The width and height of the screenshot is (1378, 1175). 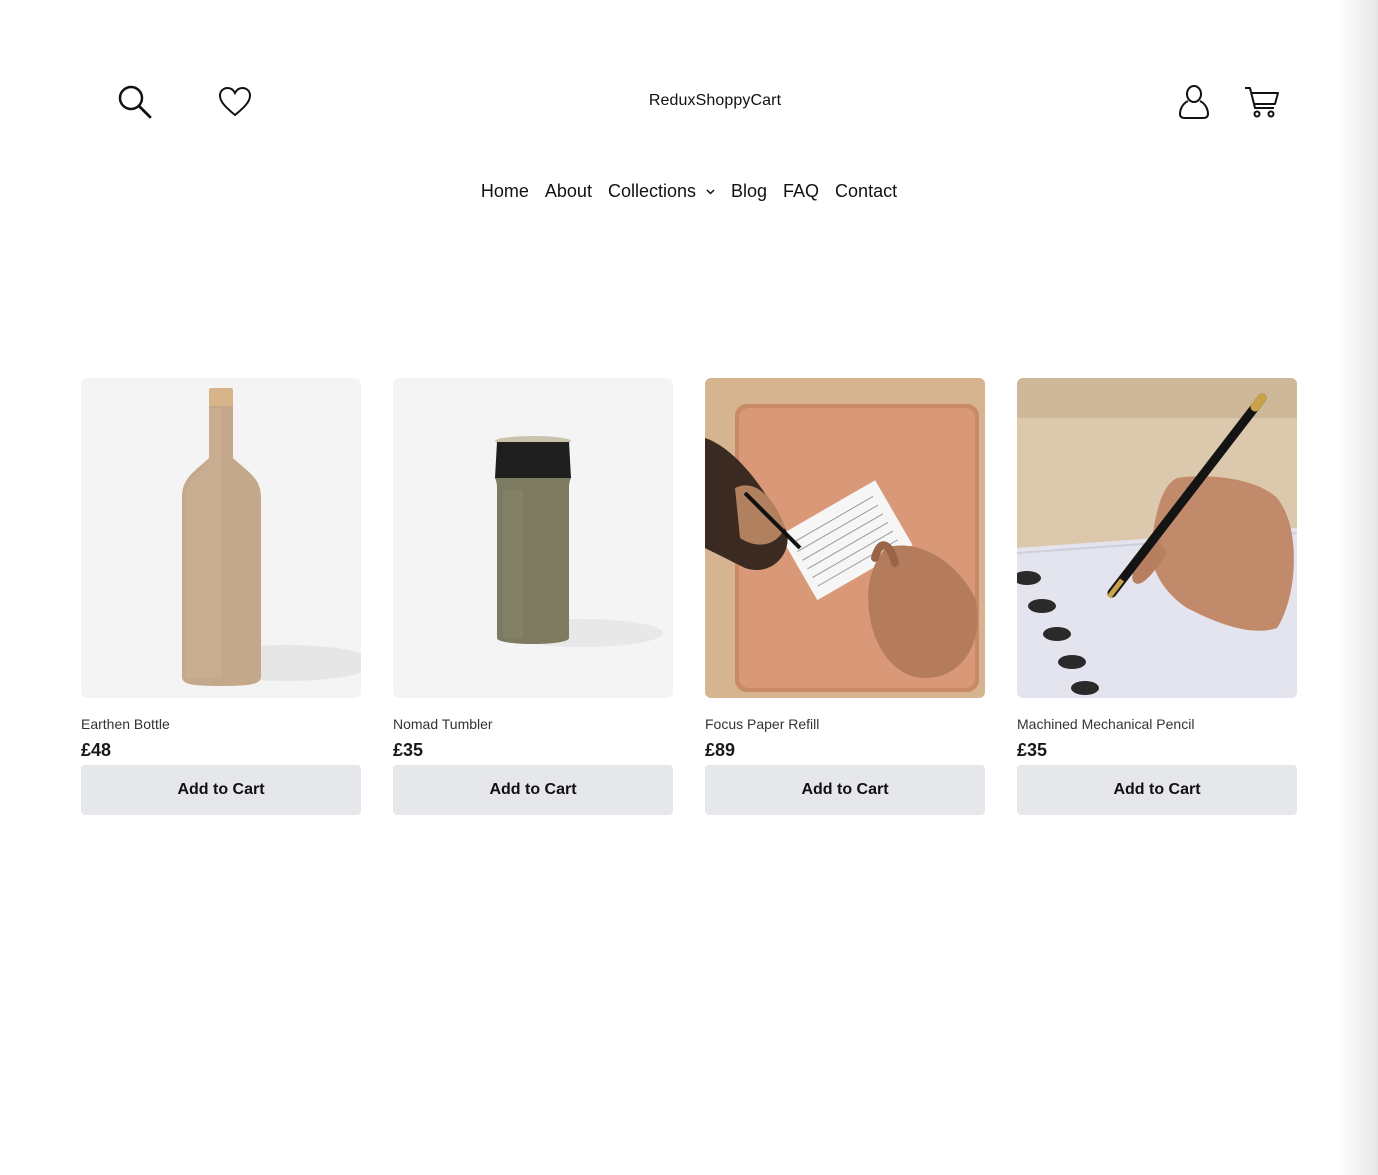 What do you see at coordinates (801, 191) in the screenshot?
I see `nav-faq: FAQ` at bounding box center [801, 191].